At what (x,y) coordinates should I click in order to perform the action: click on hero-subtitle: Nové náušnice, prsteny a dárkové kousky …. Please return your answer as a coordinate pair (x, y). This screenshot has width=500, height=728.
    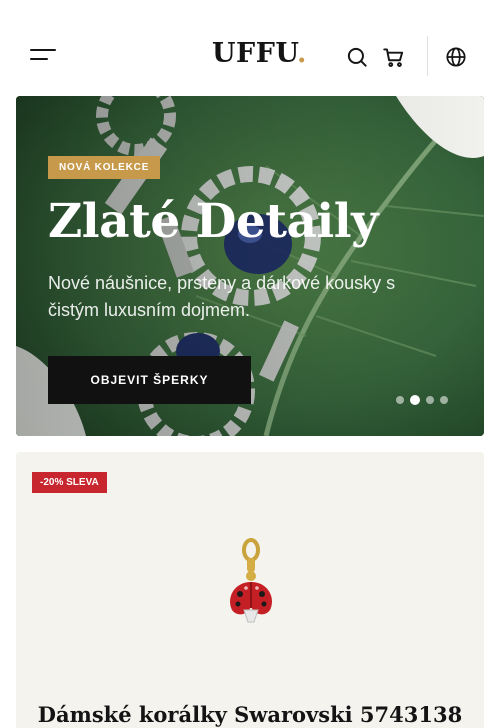
    Looking at the image, I should click on (222, 296).